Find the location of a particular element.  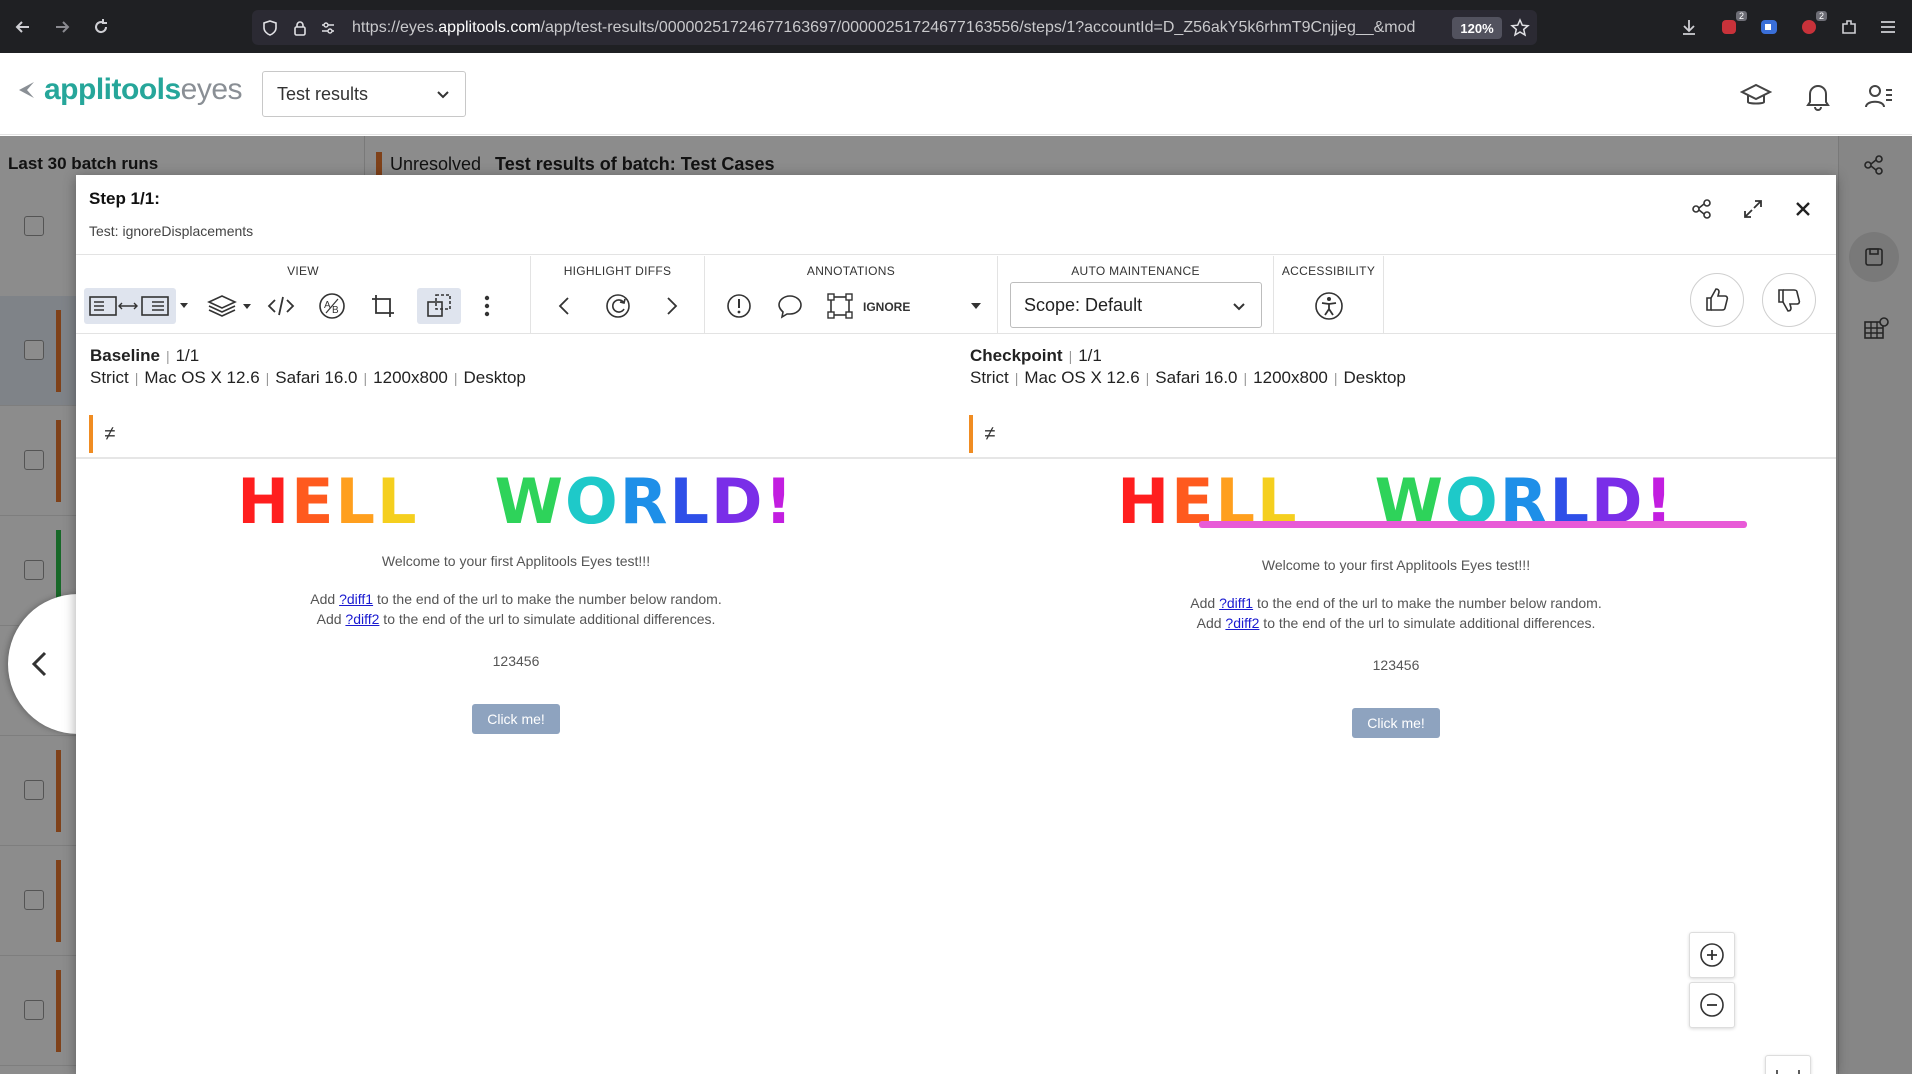

ignore-region-label: IGNORE is located at coordinates (886, 307).